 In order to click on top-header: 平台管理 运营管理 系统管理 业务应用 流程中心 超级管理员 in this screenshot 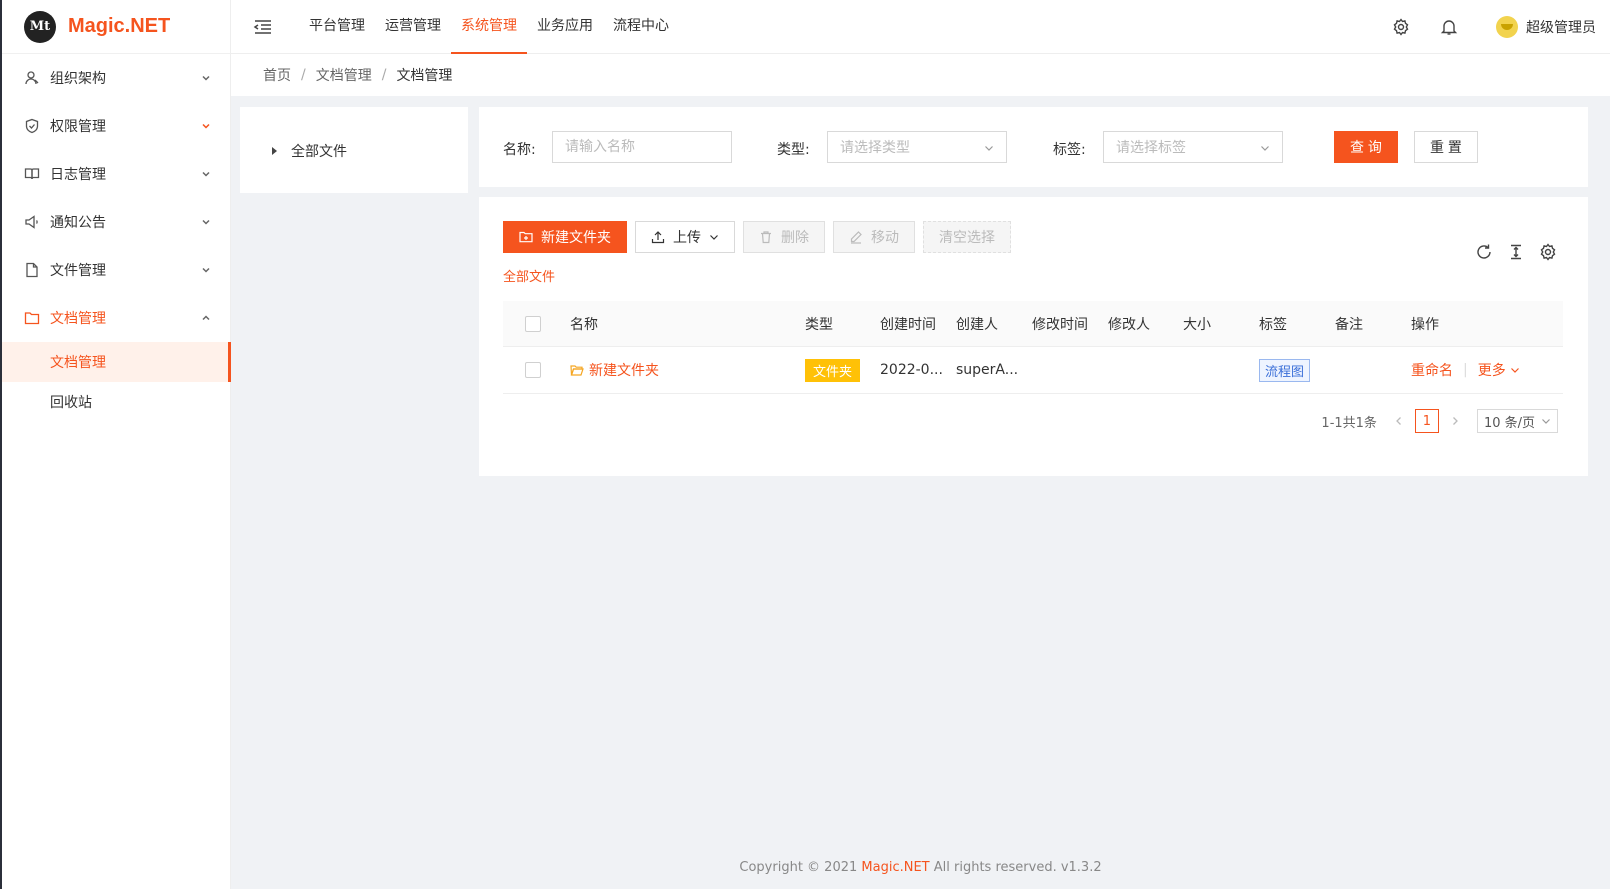, I will do `click(920, 27)`.